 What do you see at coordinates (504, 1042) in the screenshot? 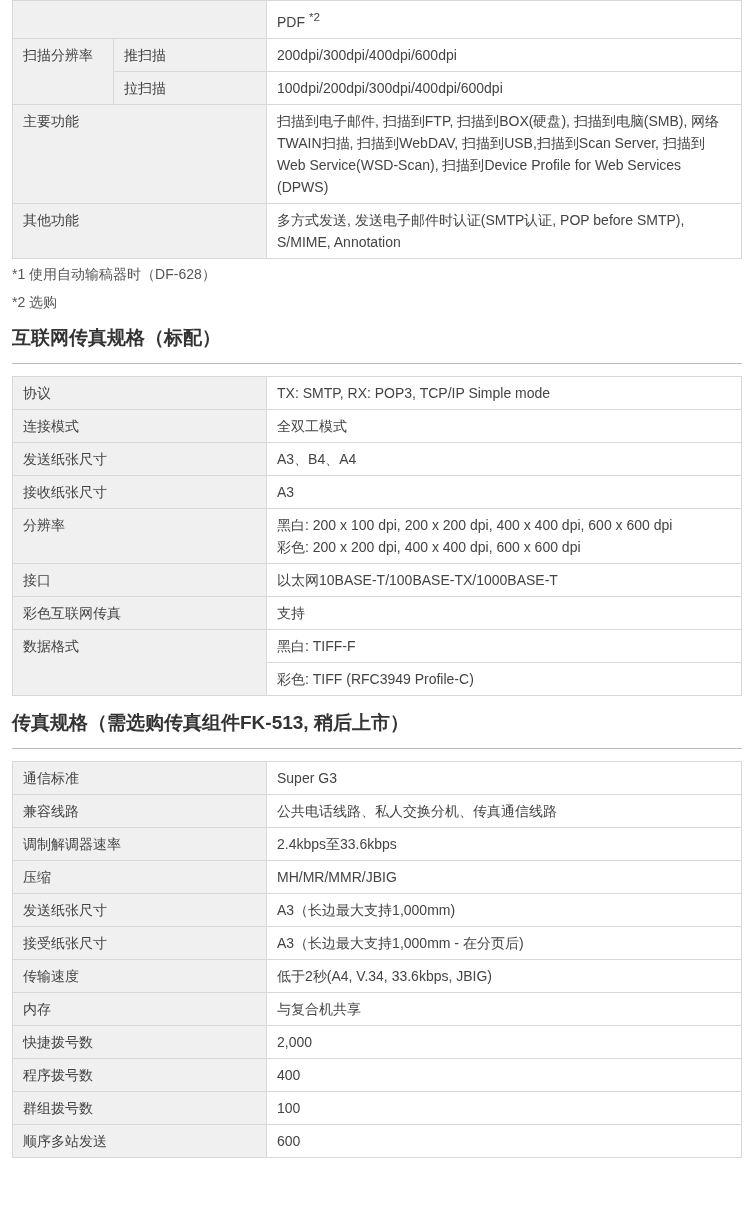
I see `value-cell: 2,000` at bounding box center [504, 1042].